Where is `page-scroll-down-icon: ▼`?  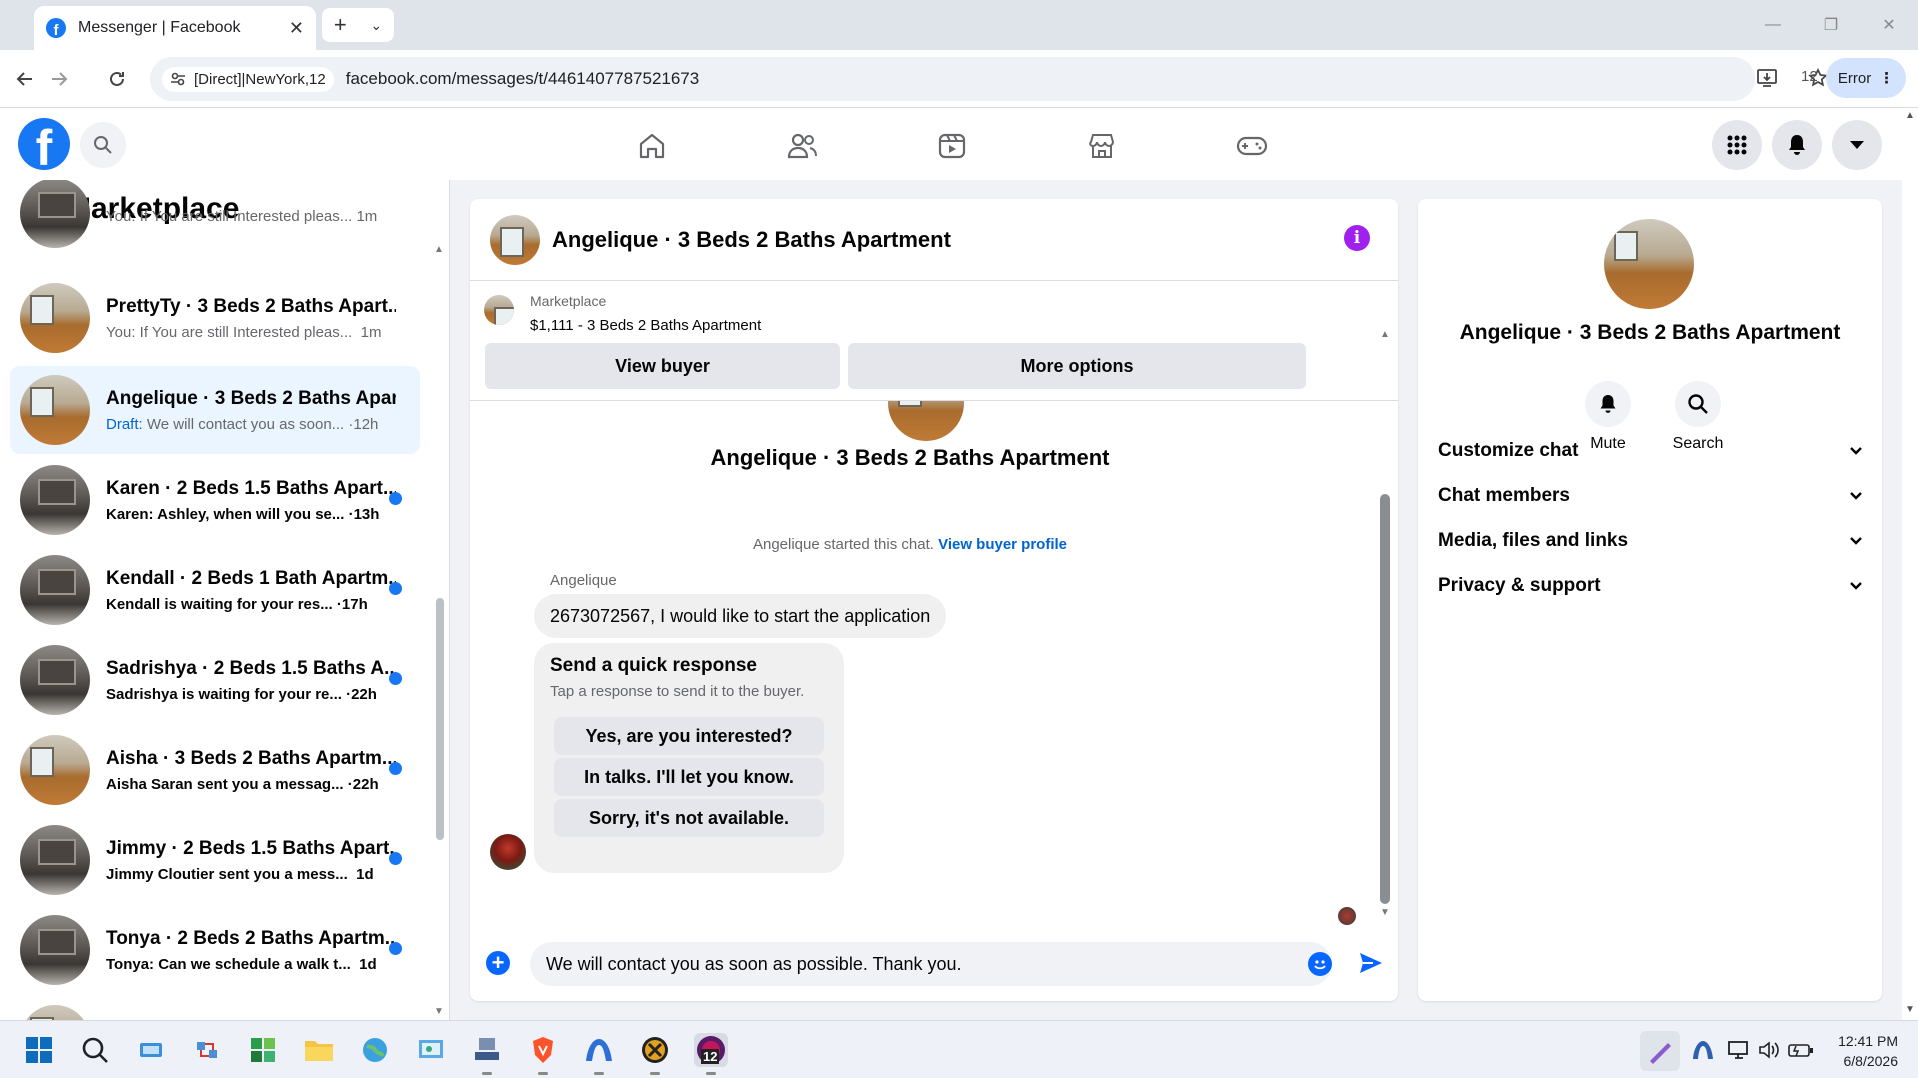 page-scroll-down-icon: ▼ is located at coordinates (1910, 1009).